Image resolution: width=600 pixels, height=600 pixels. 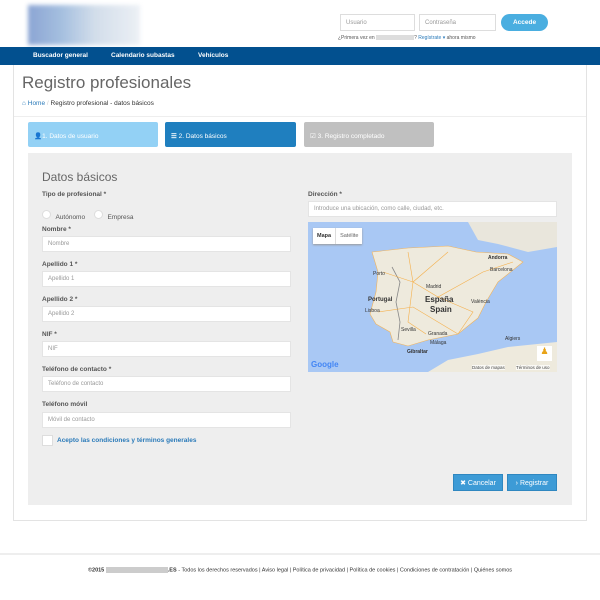 I want to click on map-label-sevilla: Sevilla, so click(x=408, y=330).